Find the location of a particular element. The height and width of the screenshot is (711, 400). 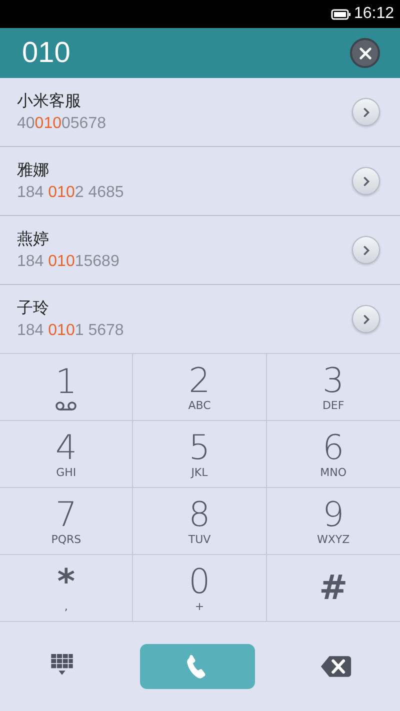

backspace-icon is located at coordinates (336, 666).